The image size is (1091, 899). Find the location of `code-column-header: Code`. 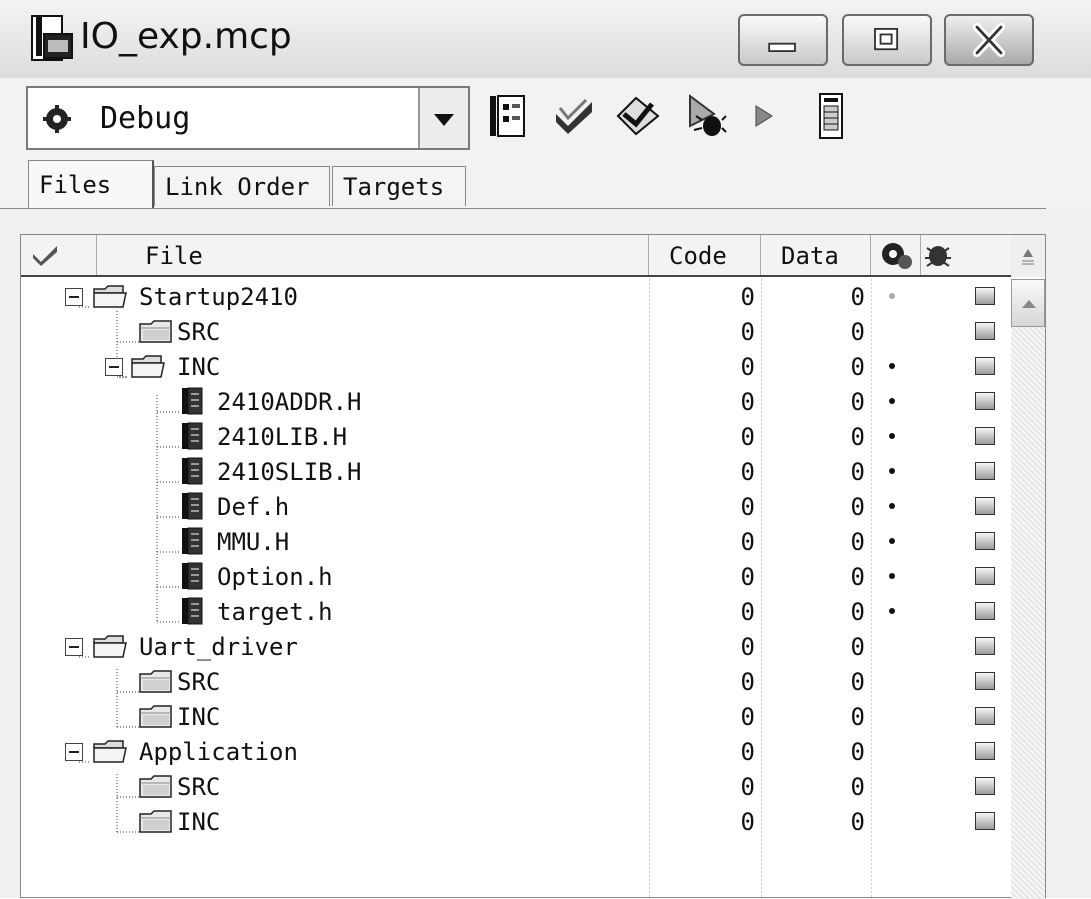

code-column-header: Code is located at coordinates (705, 255).